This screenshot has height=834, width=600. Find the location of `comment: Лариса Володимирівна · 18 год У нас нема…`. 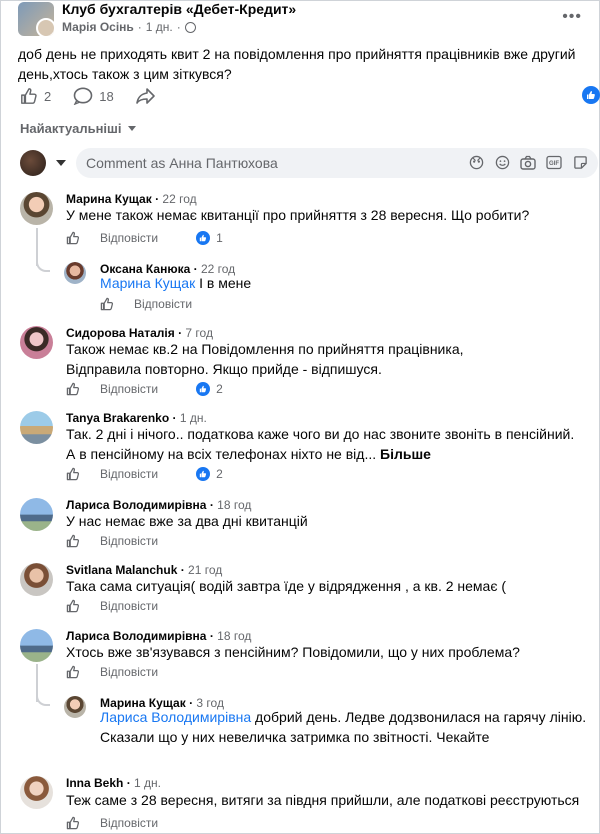

comment: Лариса Володимирівна · 18 год У нас нема… is located at coordinates (305, 525).